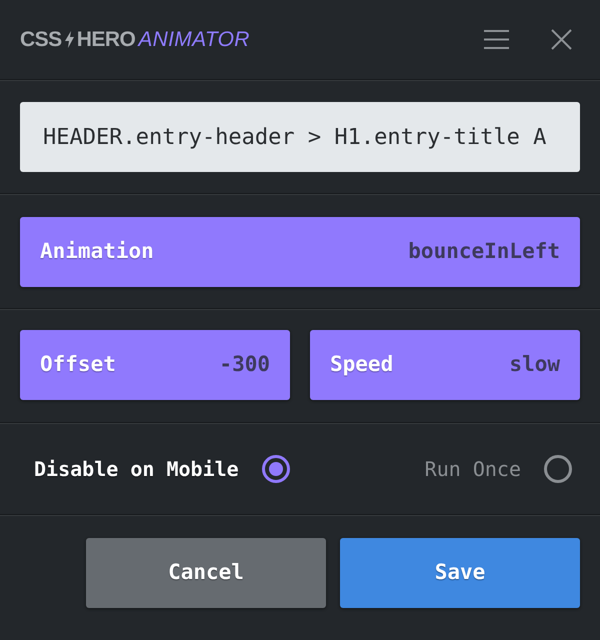 The image size is (600, 640). Describe the element at coordinates (496, 39) in the screenshot. I see `menu-icon` at that location.